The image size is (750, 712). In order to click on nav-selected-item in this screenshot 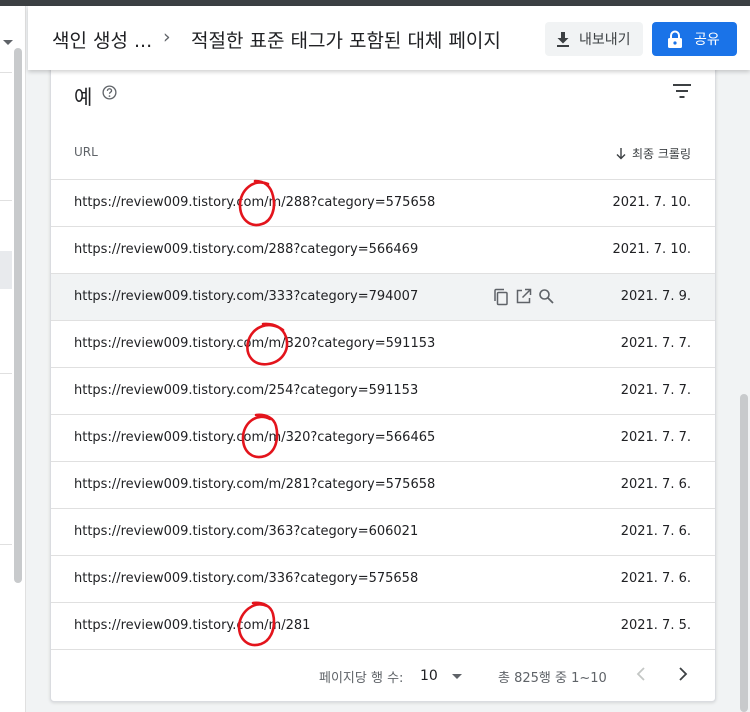, I will do `click(6, 270)`.